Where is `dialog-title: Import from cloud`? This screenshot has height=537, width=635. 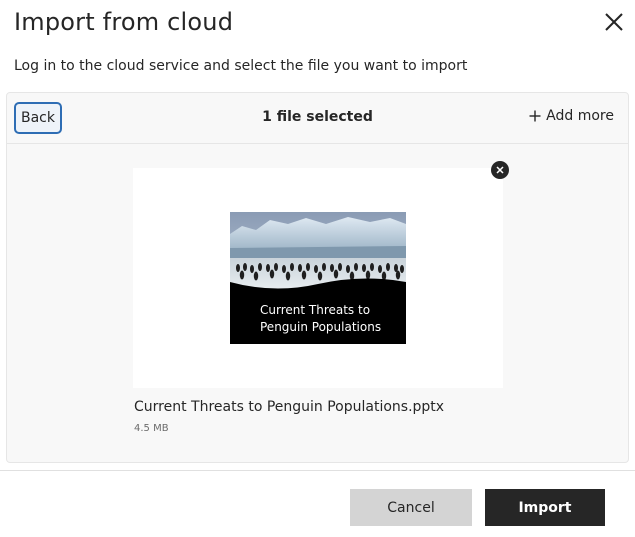 dialog-title: Import from cloud is located at coordinates (124, 22).